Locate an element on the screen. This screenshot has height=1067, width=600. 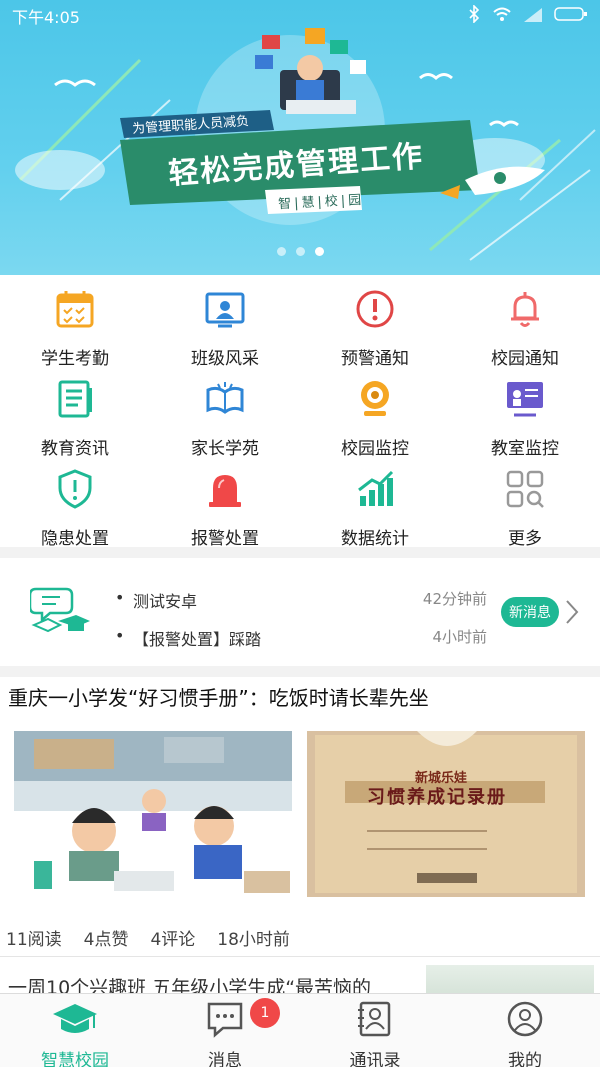
open-book-icon is located at coordinates (225, 401).